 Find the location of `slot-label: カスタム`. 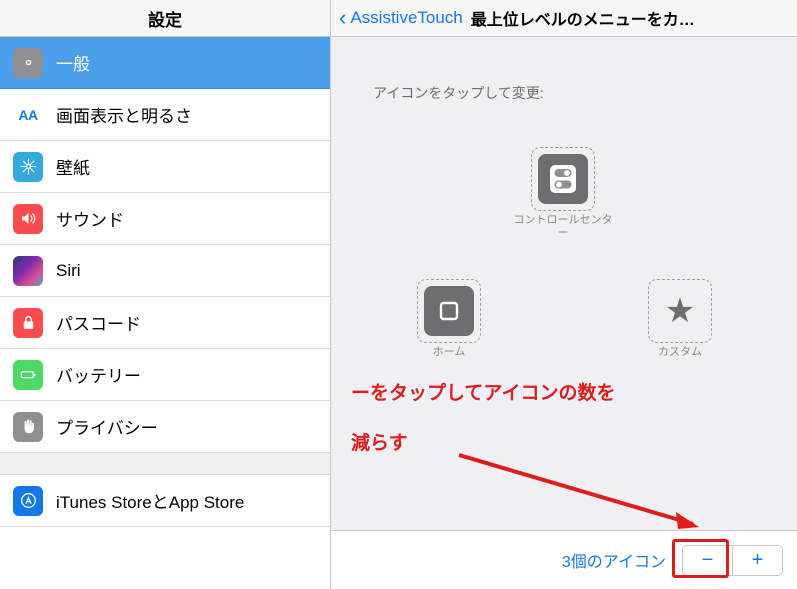

slot-label: カスタム is located at coordinates (680, 352).